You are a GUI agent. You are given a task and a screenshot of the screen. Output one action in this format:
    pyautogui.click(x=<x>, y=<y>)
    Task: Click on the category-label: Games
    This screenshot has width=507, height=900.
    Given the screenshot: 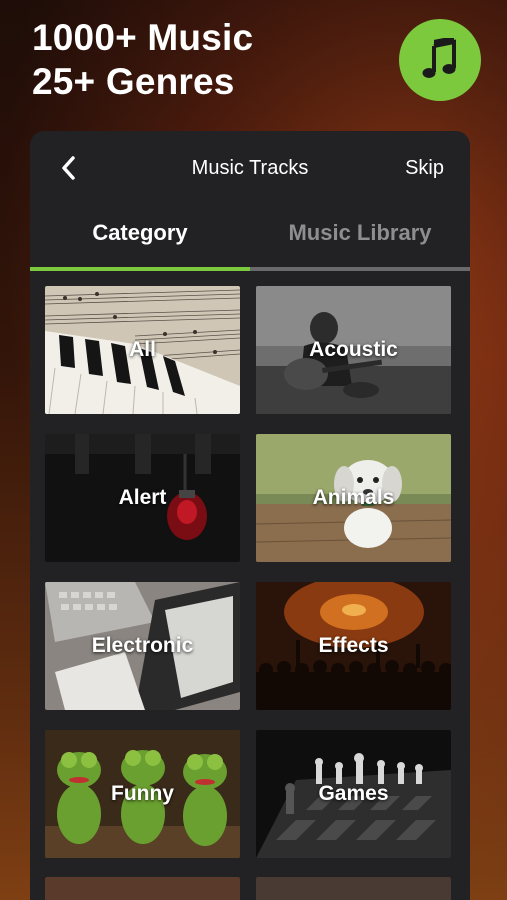 What is the action you would take?
    pyautogui.click(x=353, y=793)
    